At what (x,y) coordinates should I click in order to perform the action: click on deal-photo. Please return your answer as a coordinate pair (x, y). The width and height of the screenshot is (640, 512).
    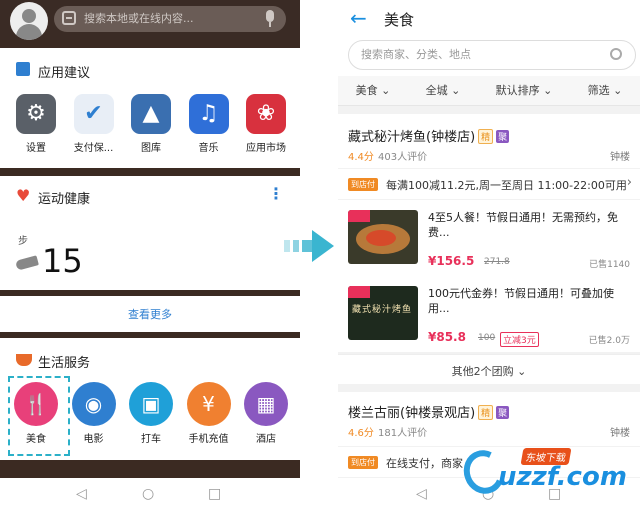
    Looking at the image, I should click on (383, 237).